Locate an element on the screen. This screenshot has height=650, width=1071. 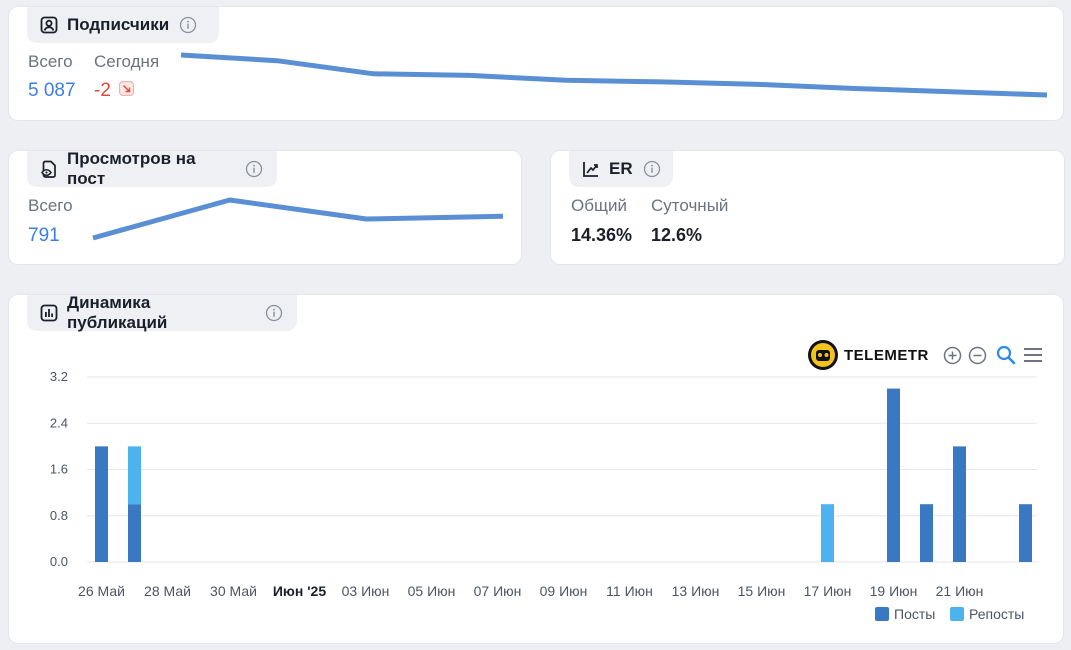
x-tick-label: 30 Май is located at coordinates (233, 591).